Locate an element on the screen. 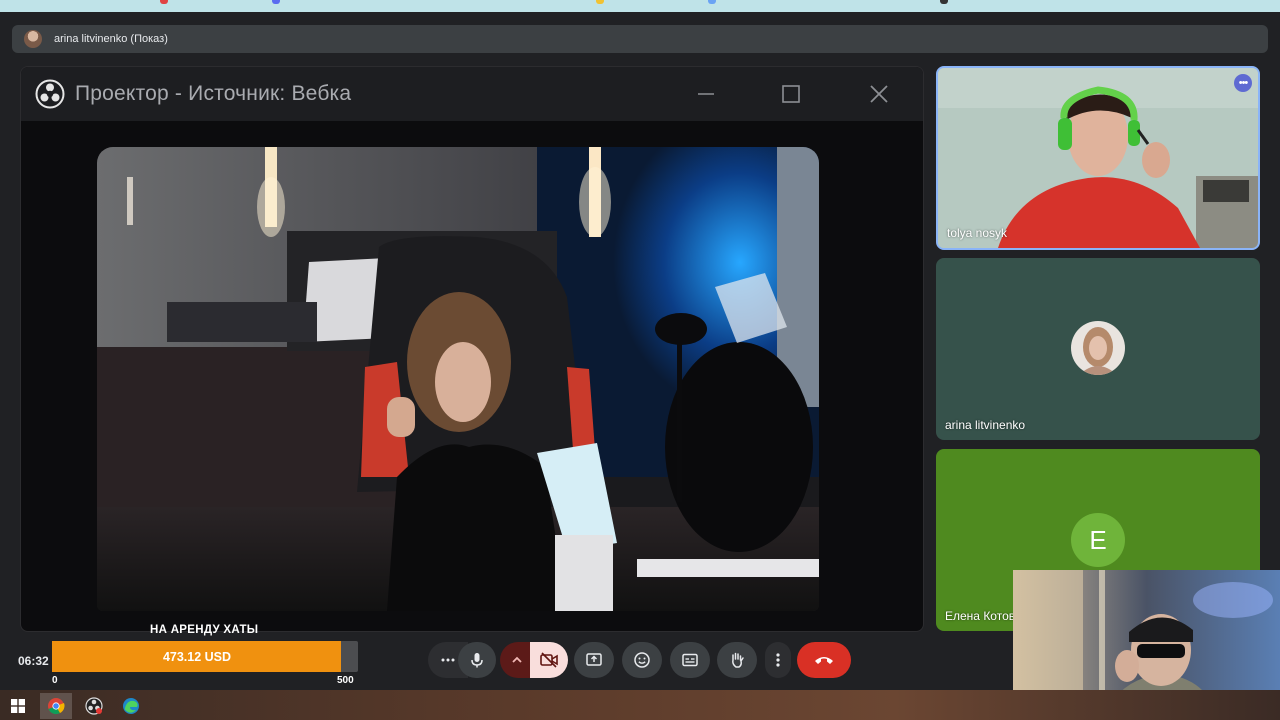 The width and height of the screenshot is (1280, 720). projector-title: Проектор - Источник: Вебка is located at coordinates (213, 93).